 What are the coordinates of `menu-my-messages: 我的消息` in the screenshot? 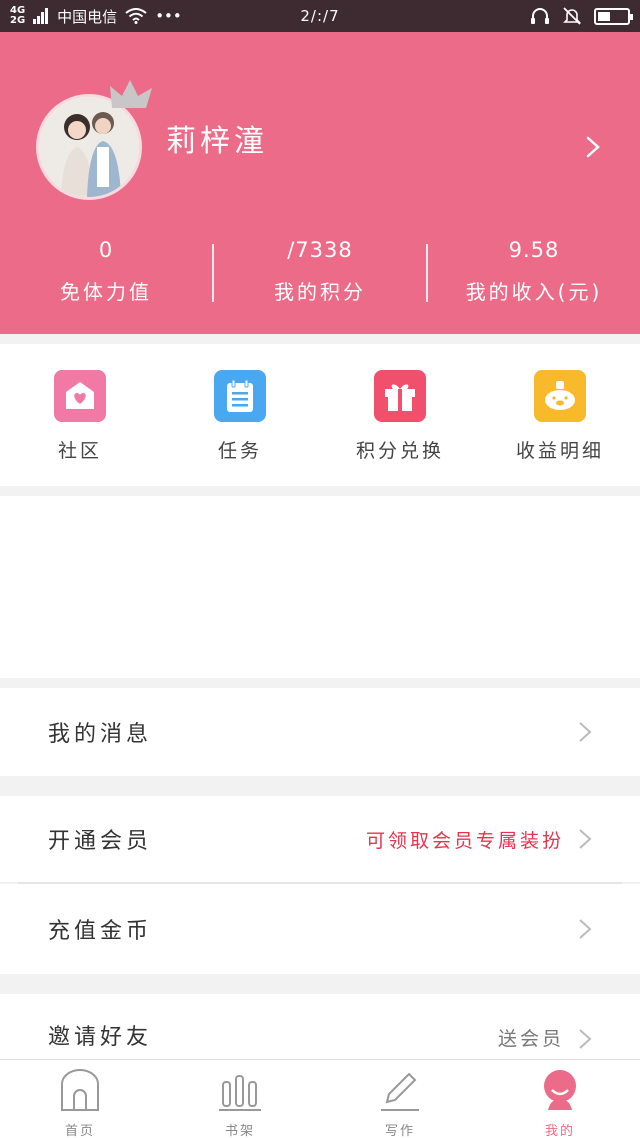 It's located at (320, 732).